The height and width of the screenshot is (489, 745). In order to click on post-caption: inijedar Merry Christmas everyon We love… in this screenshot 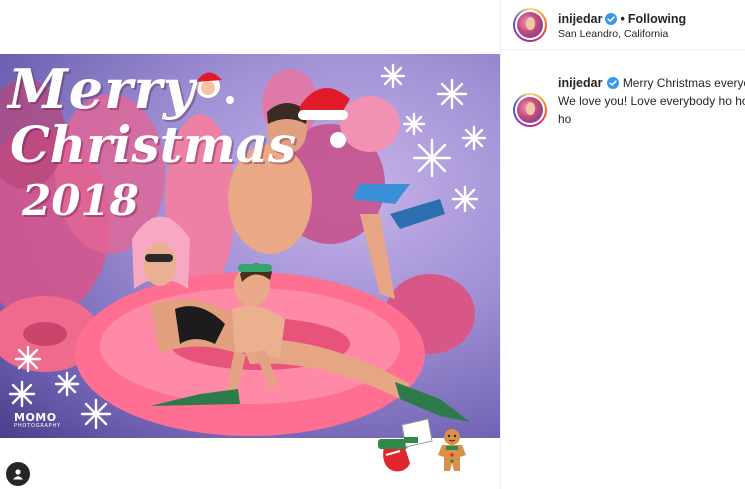, I will do `click(651, 101)`.